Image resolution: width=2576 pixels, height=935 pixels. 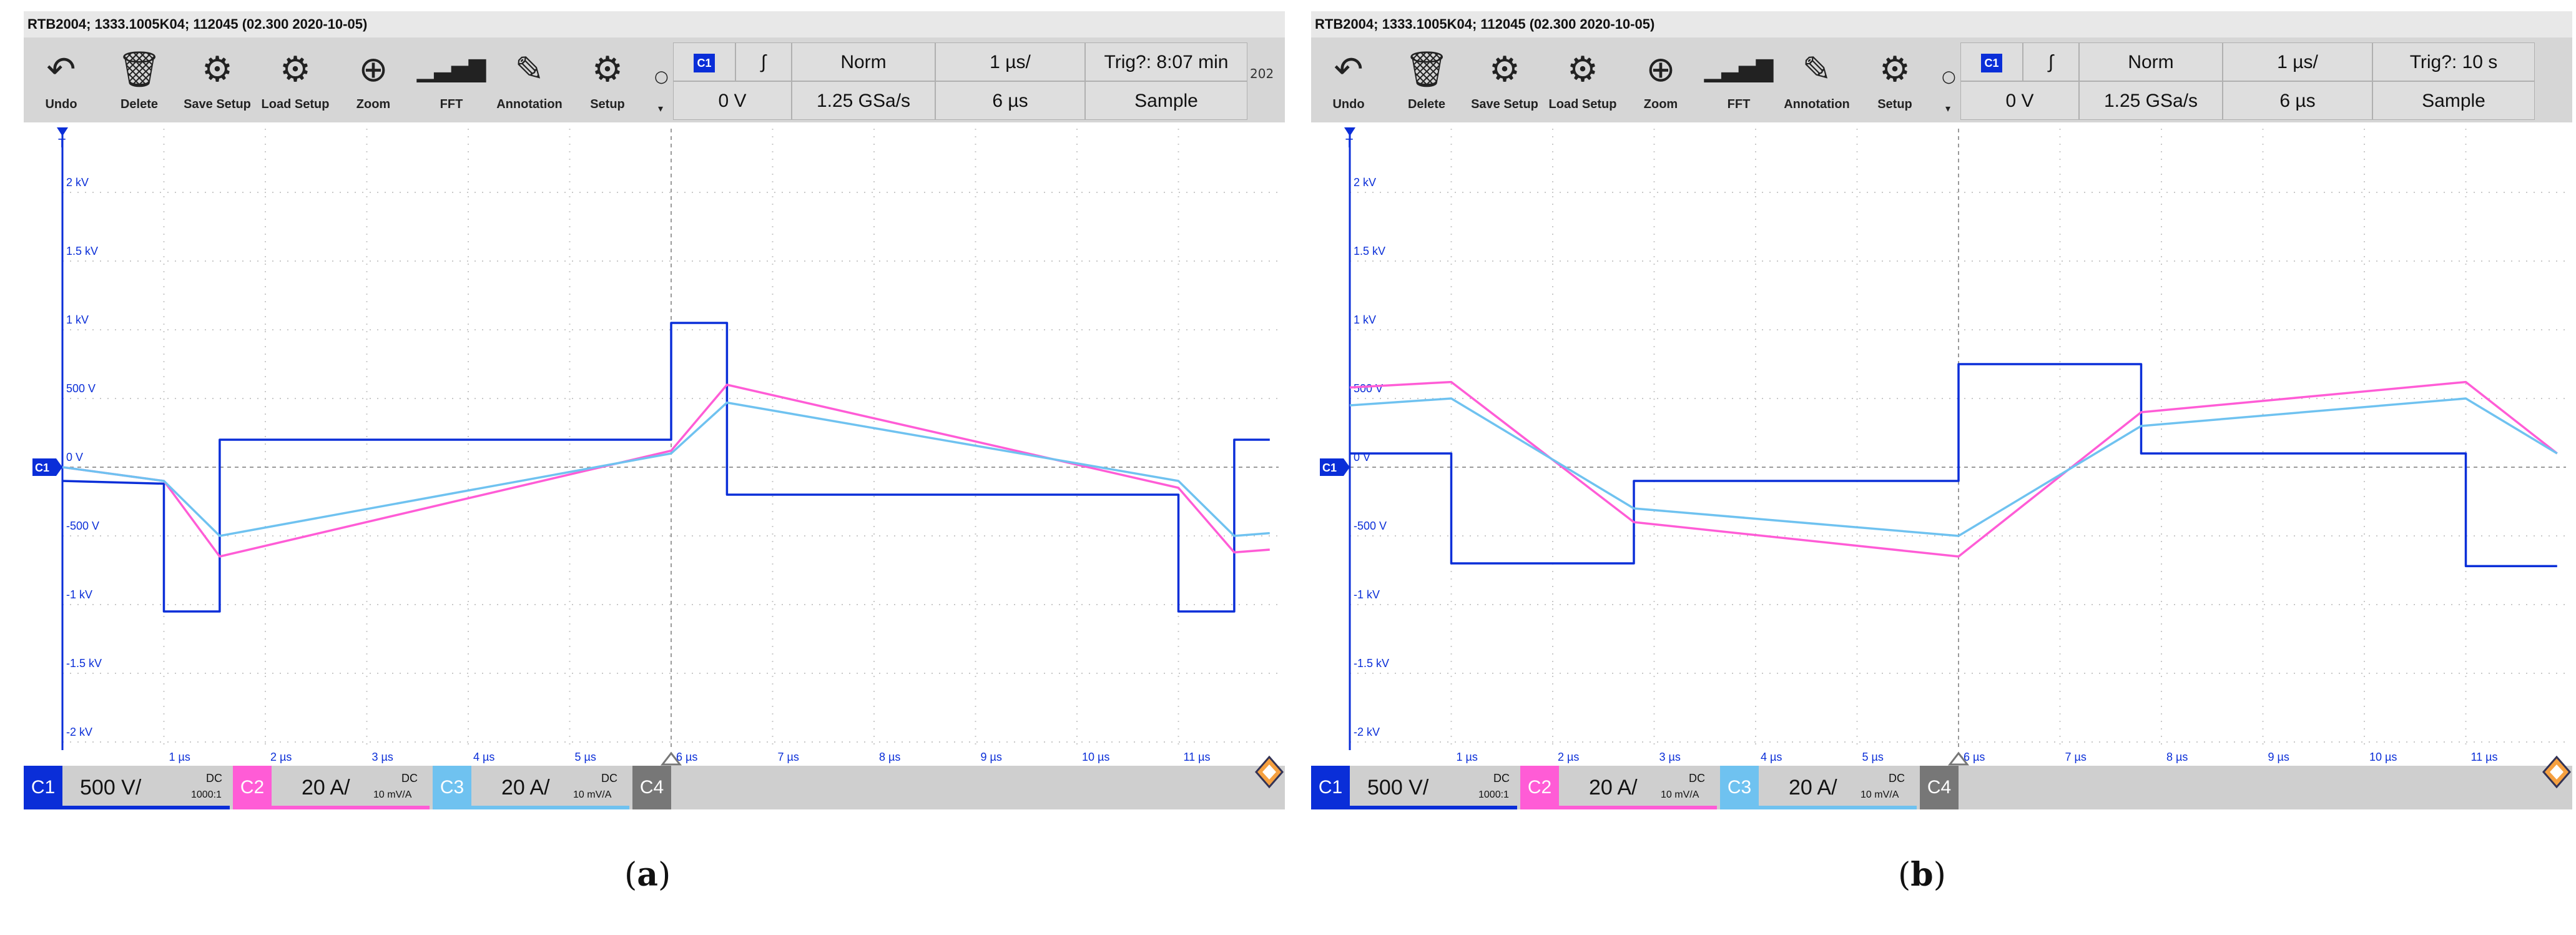 I want to click on figure-caption-a: (a), so click(x=647, y=875).